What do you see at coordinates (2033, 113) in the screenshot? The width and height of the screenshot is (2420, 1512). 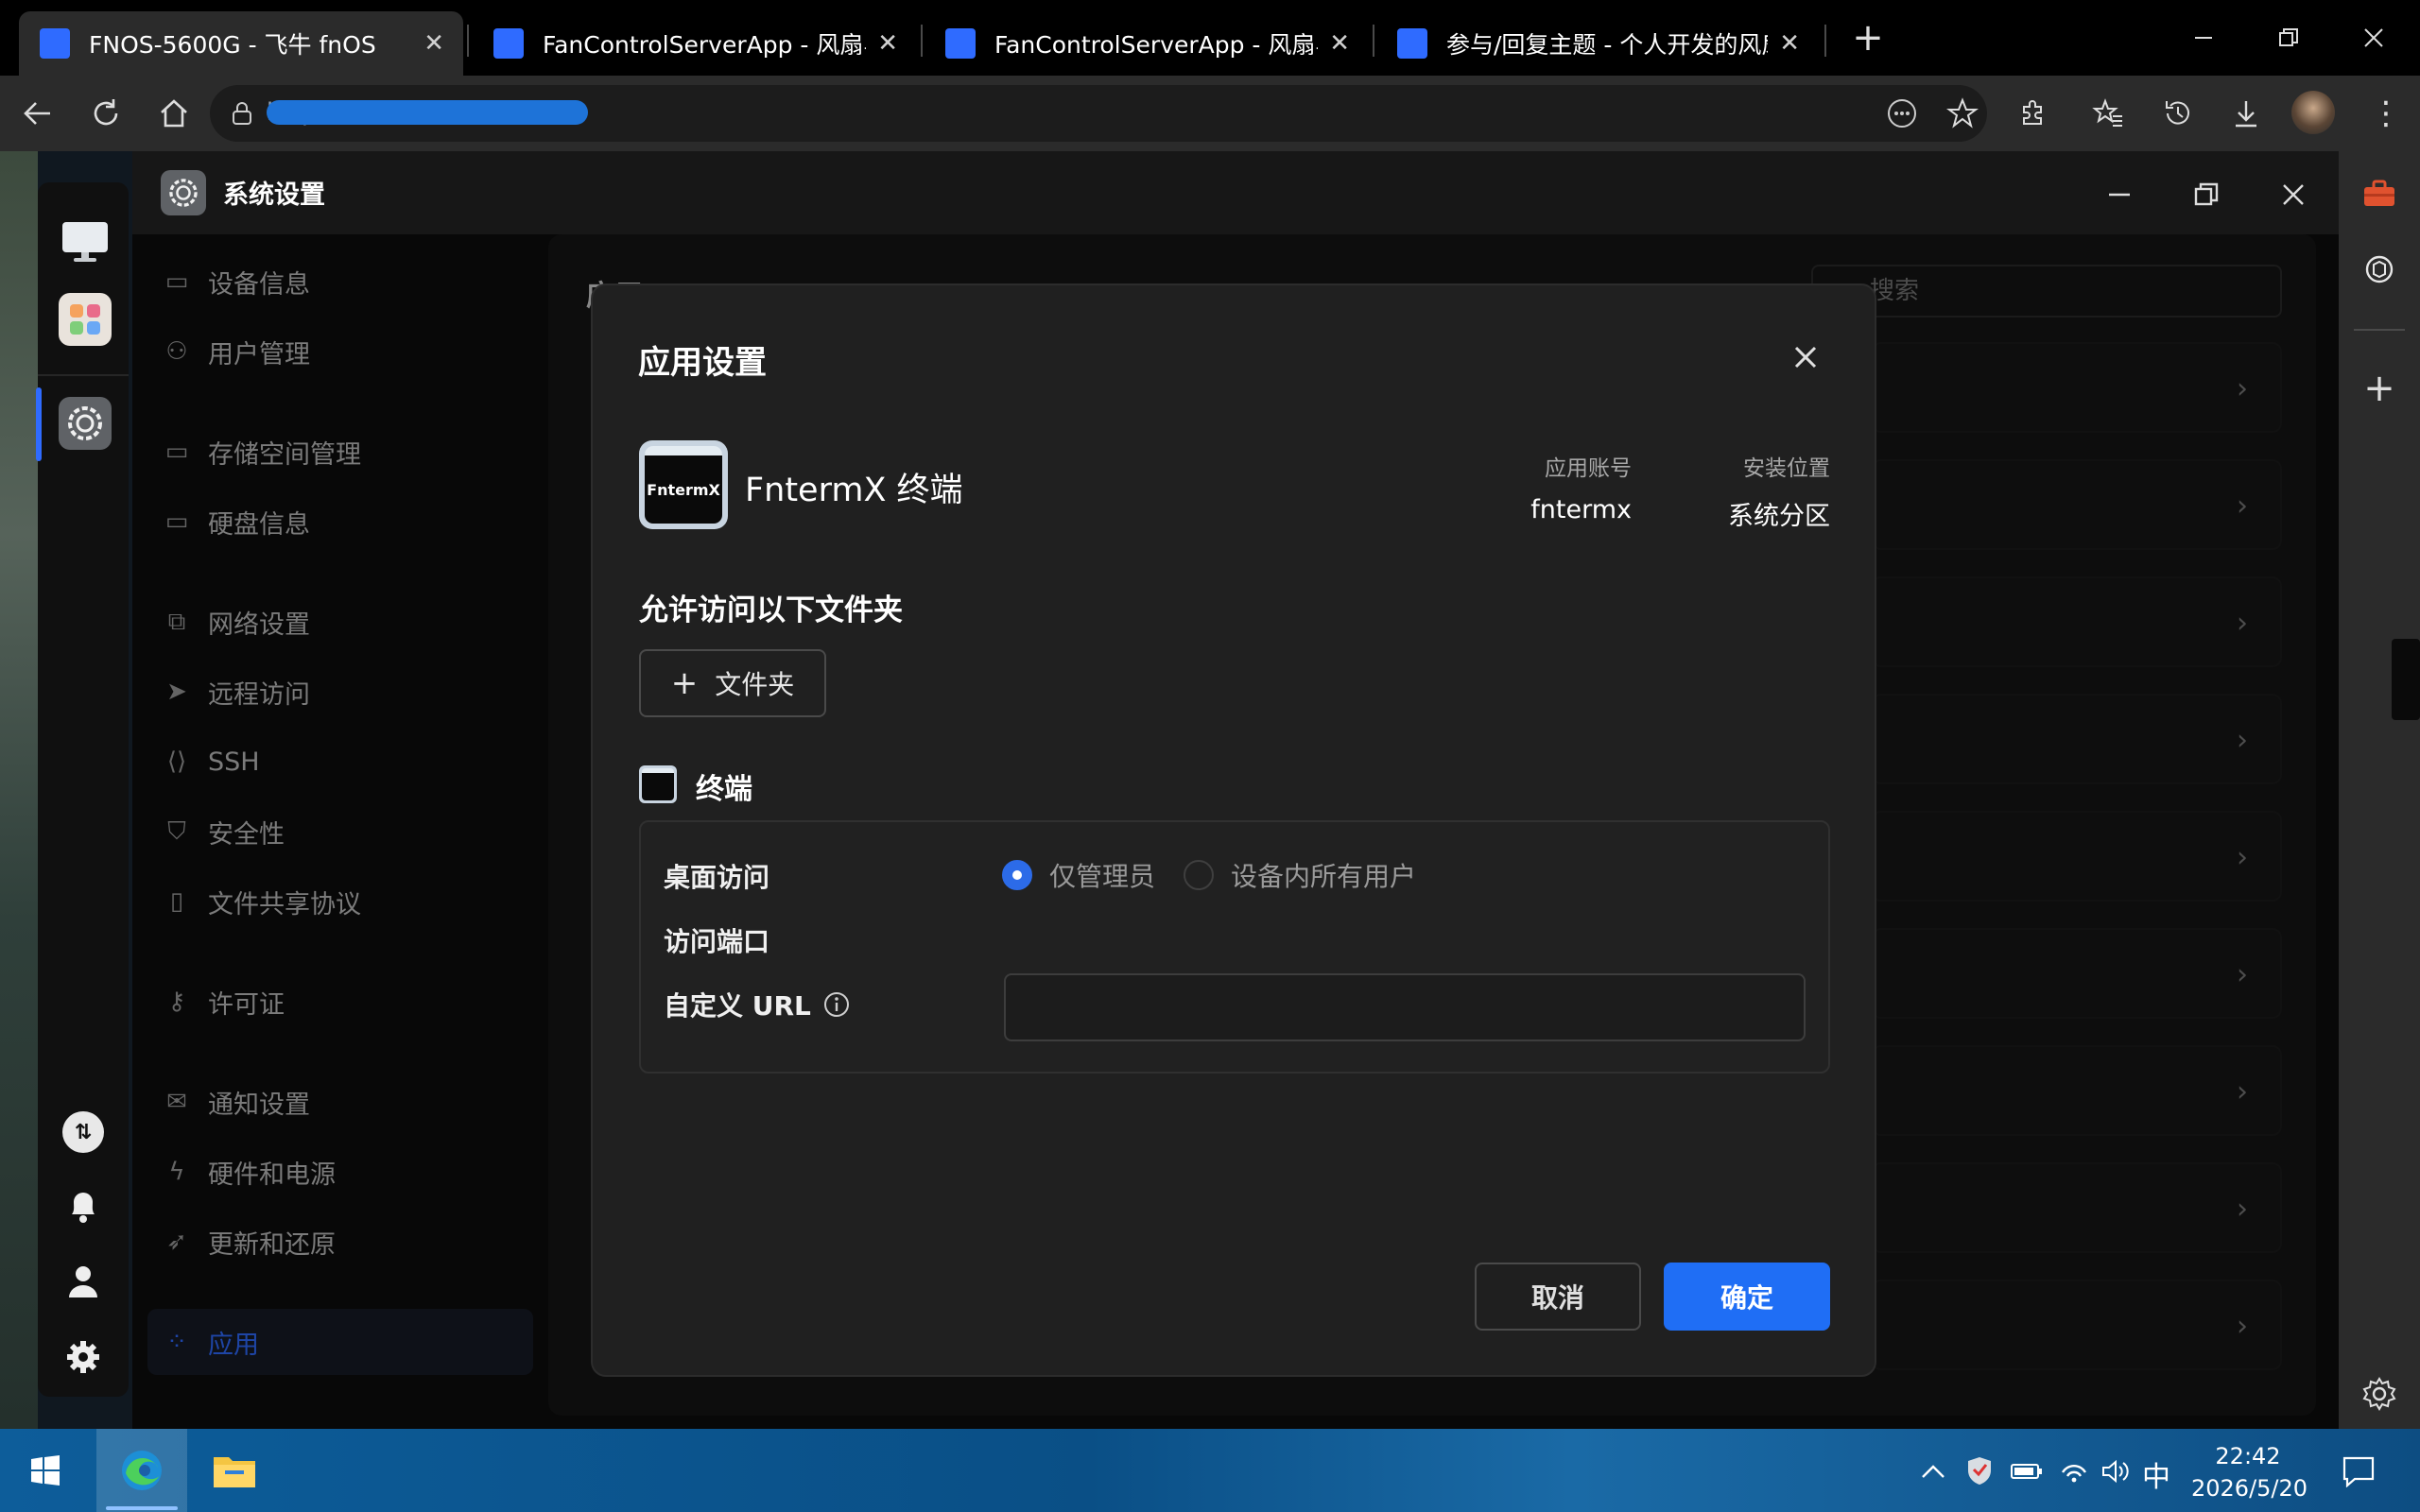 I see `extensions-icon` at bounding box center [2033, 113].